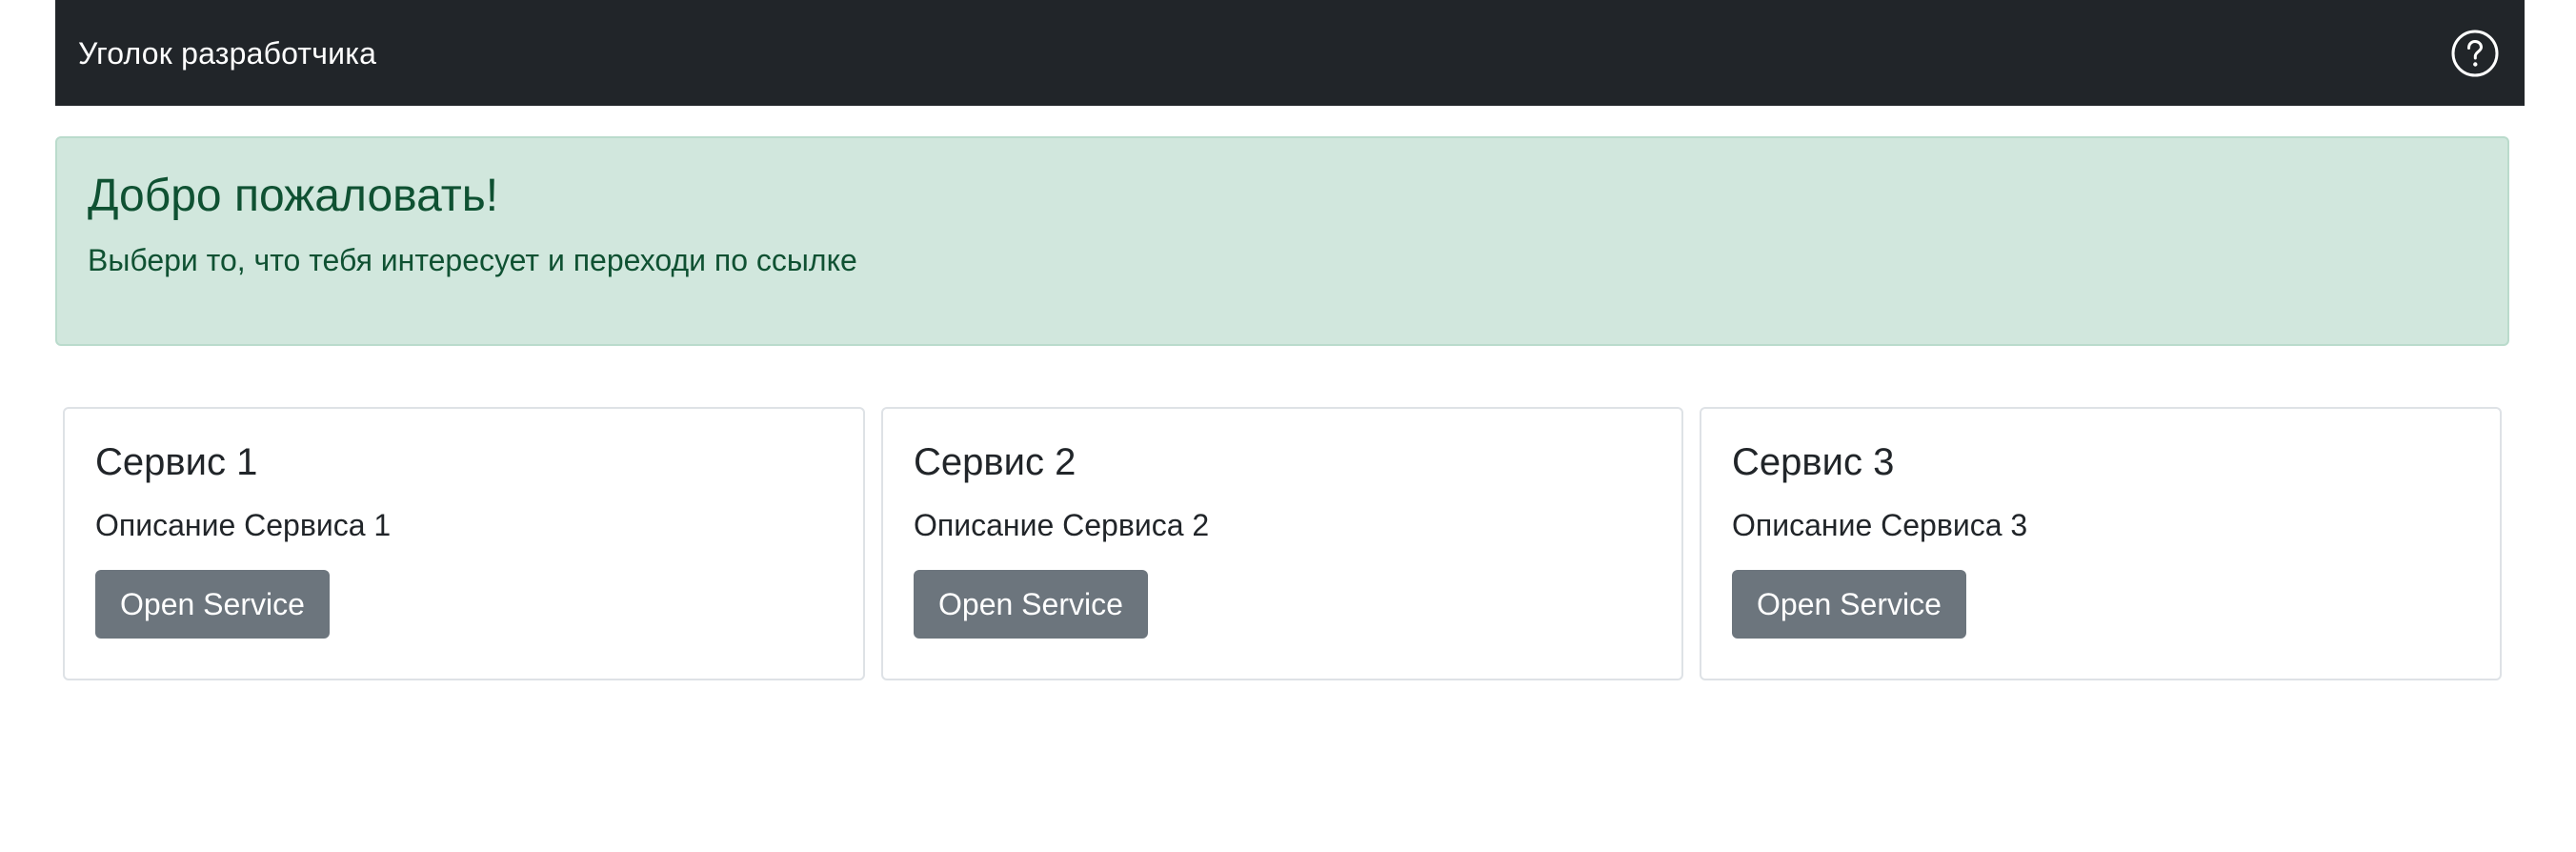 The width and height of the screenshot is (2576, 852). I want to click on open-service-3-button: Open Service, so click(1849, 604).